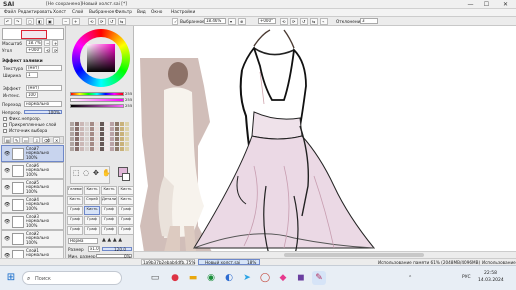 The image size is (516, 290). I want to click on clock-time: 22:58, so click(490, 273).